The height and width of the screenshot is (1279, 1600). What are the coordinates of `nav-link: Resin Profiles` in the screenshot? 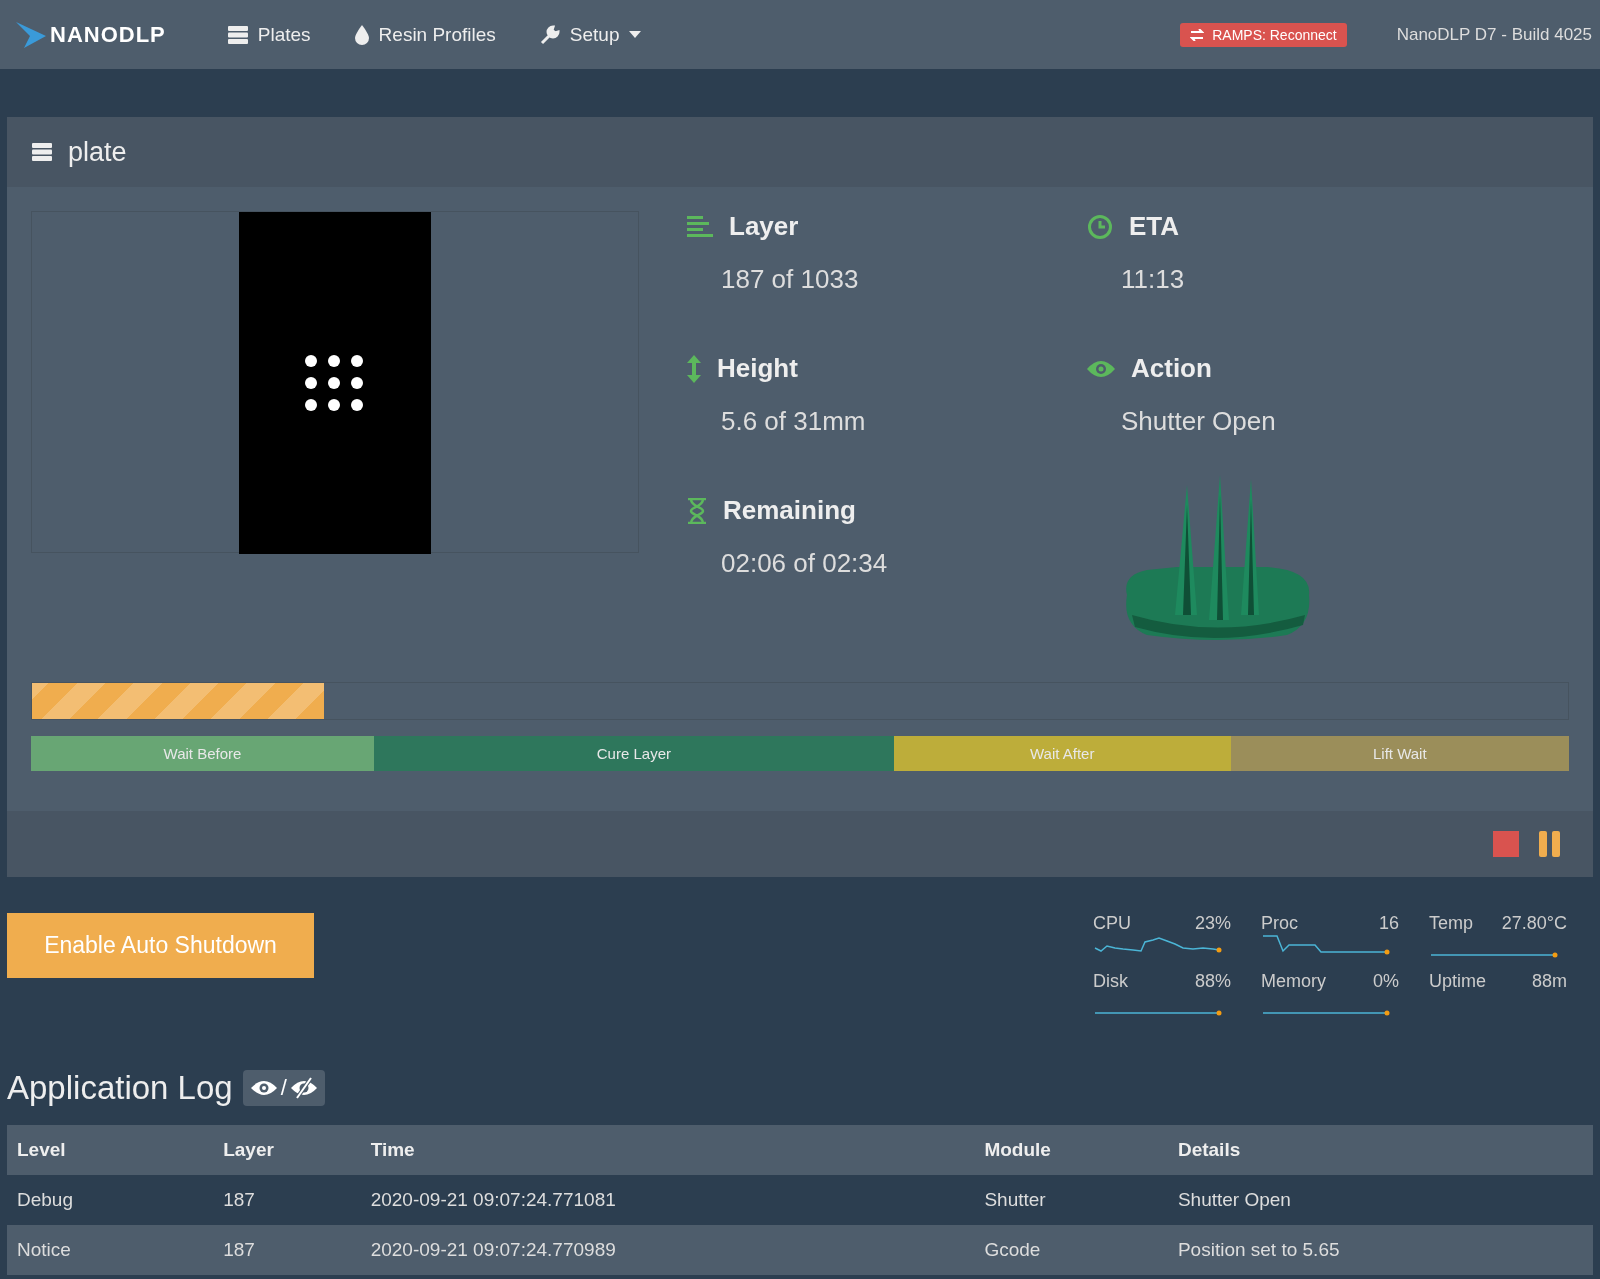 It's located at (425, 34).